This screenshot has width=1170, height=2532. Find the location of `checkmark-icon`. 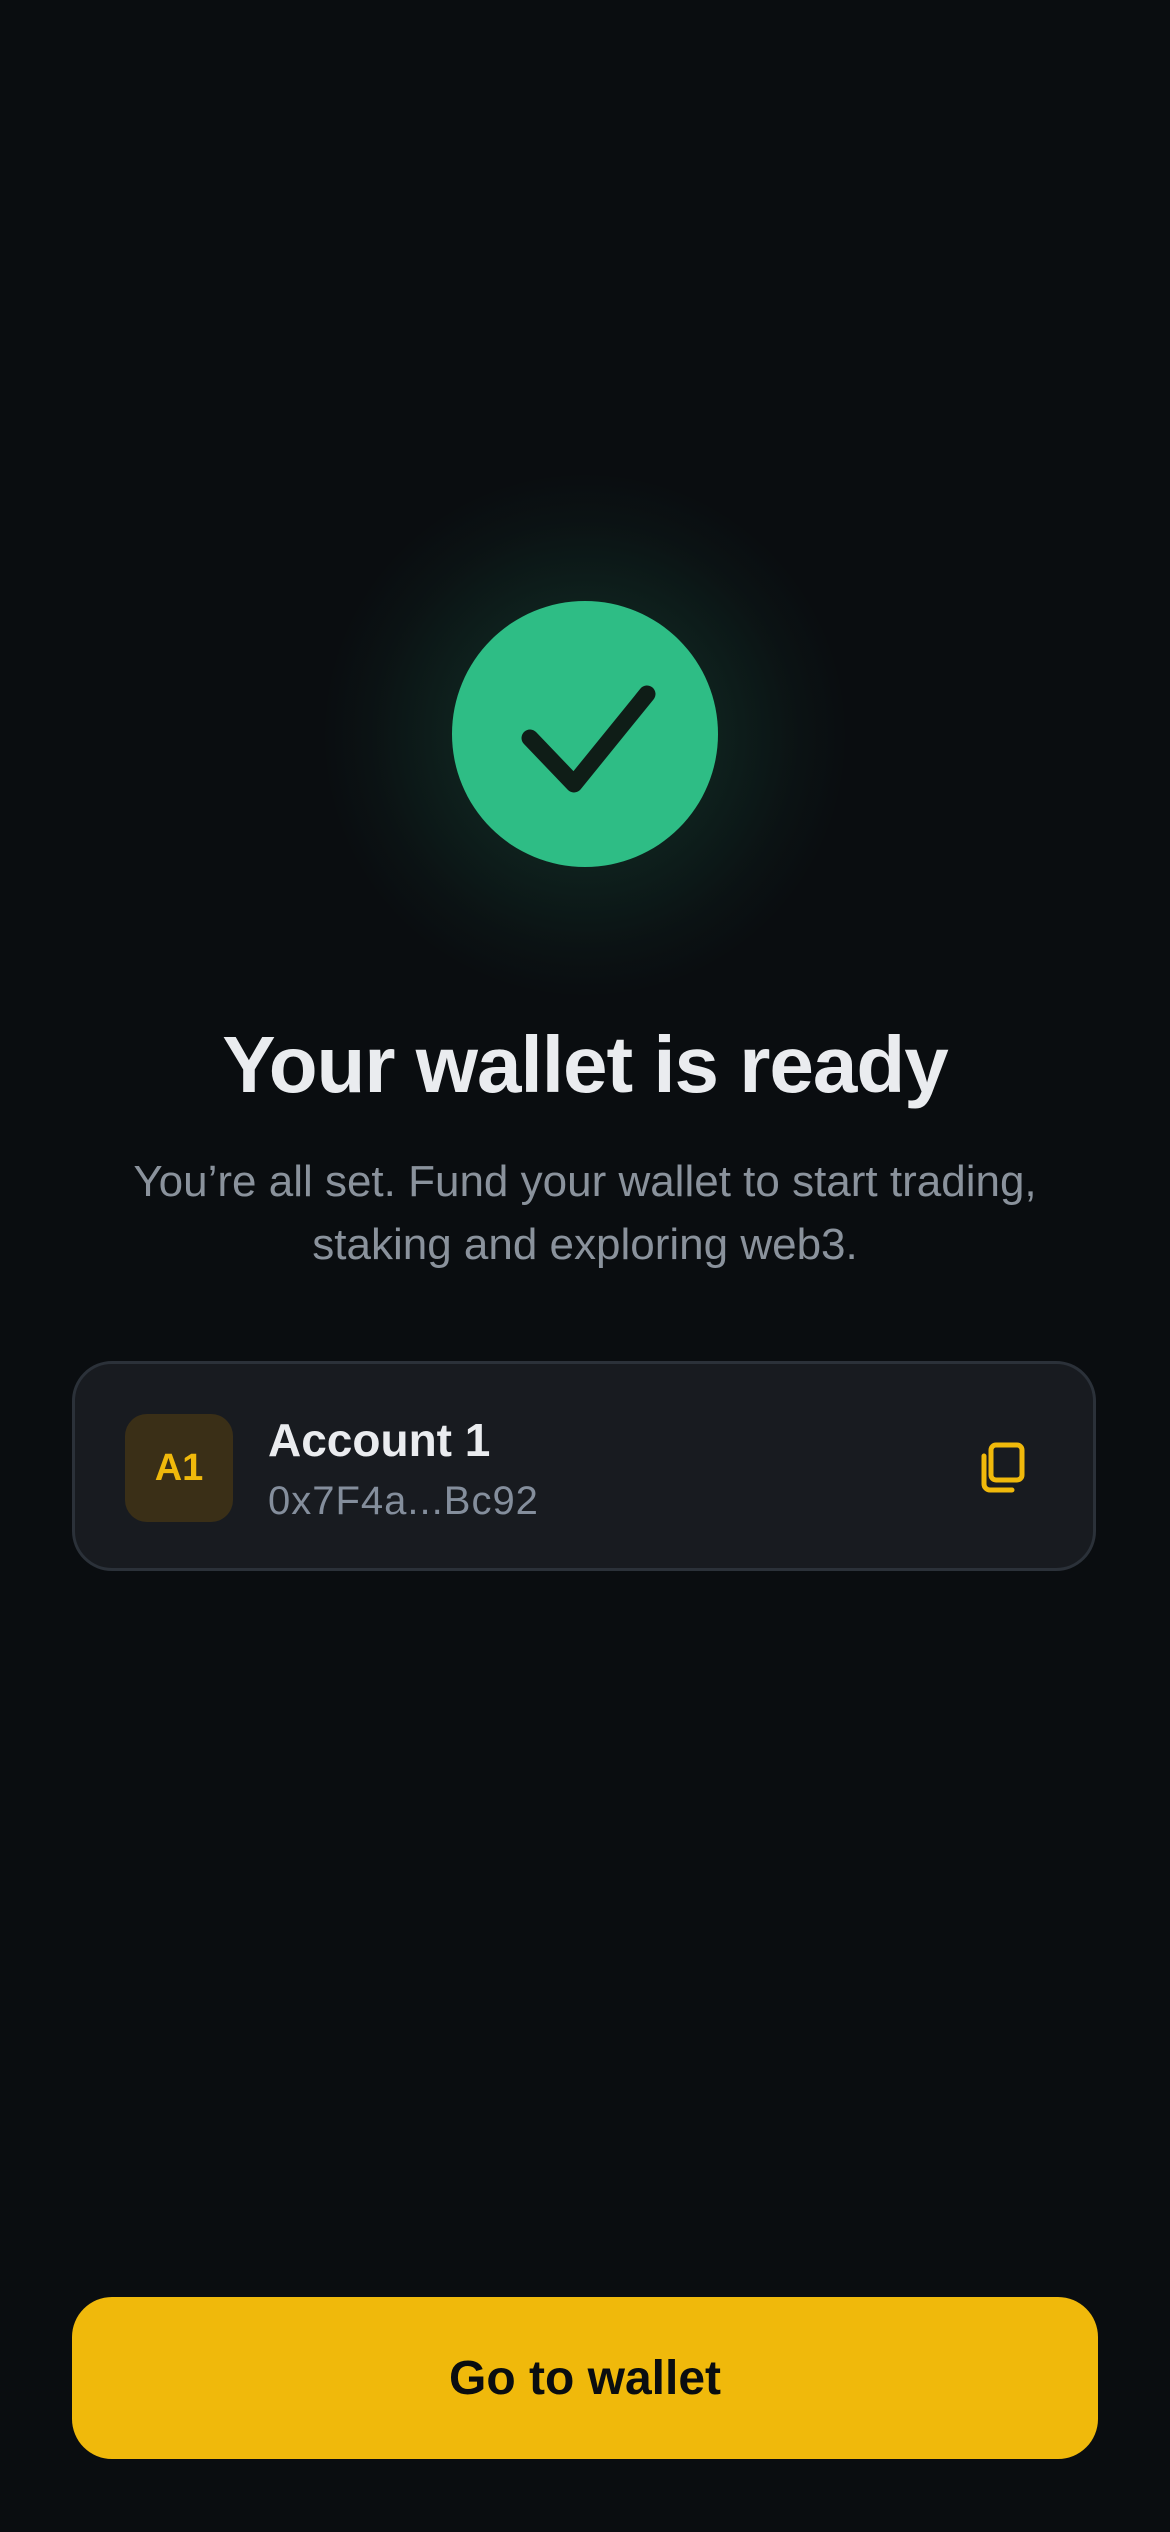

checkmark-icon is located at coordinates (588, 739).